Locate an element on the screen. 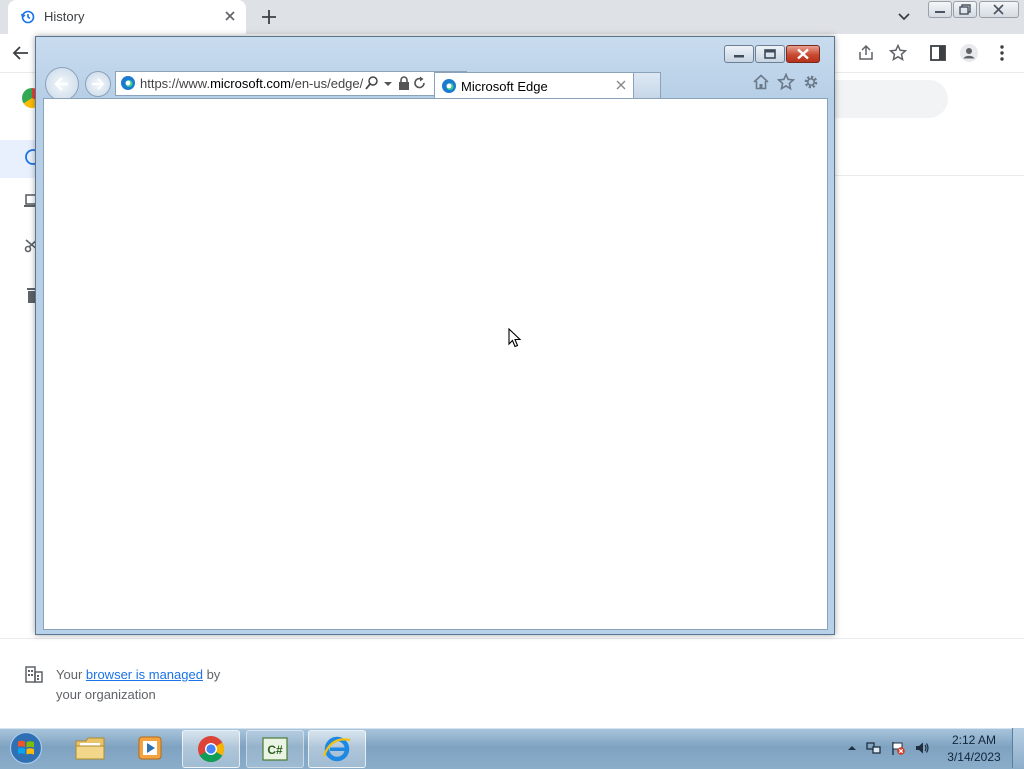 The height and width of the screenshot is (769, 1024). more-menu-icon is located at coordinates (1002, 53).